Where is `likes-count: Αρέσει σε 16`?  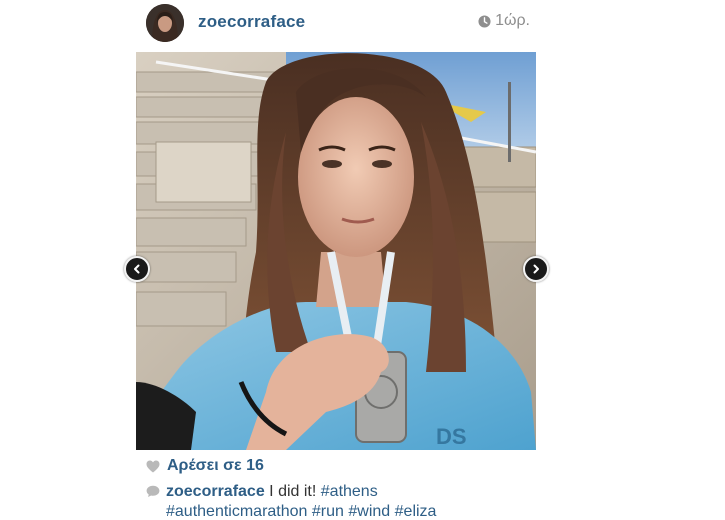 likes-count: Αρέσει σε 16 is located at coordinates (215, 466).